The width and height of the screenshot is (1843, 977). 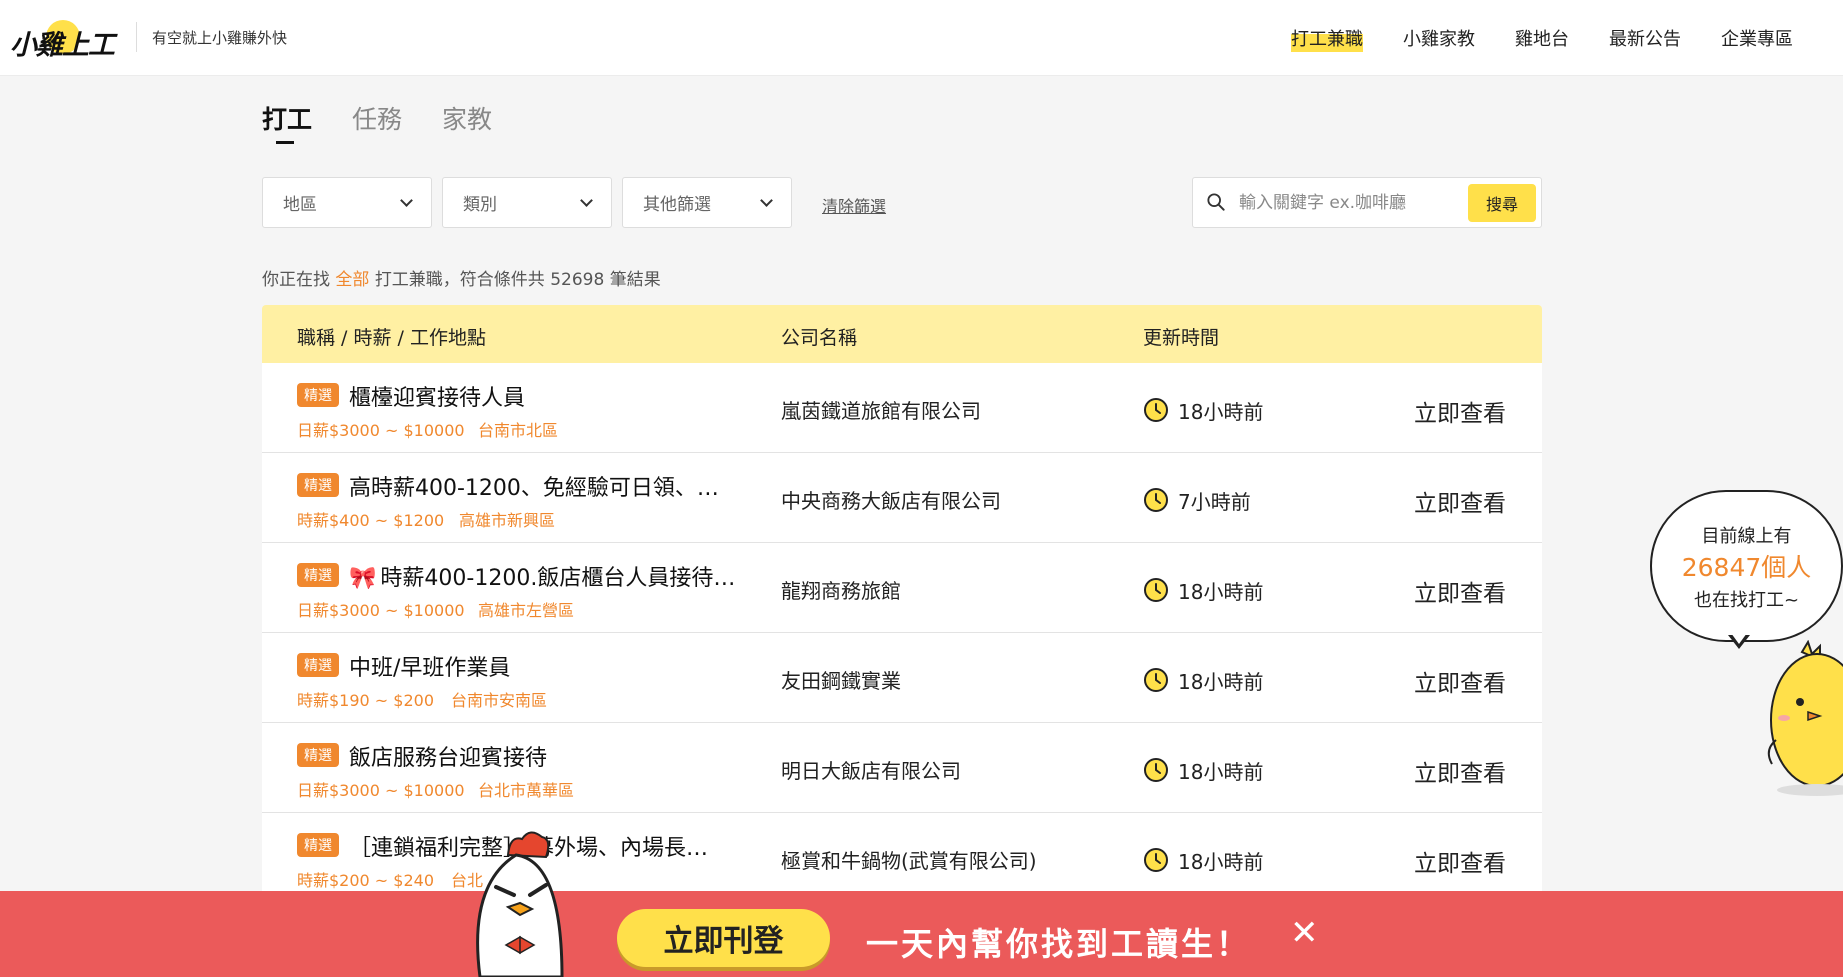 What do you see at coordinates (677, 205) in the screenshot?
I see `other-filter-label: 其他篩選` at bounding box center [677, 205].